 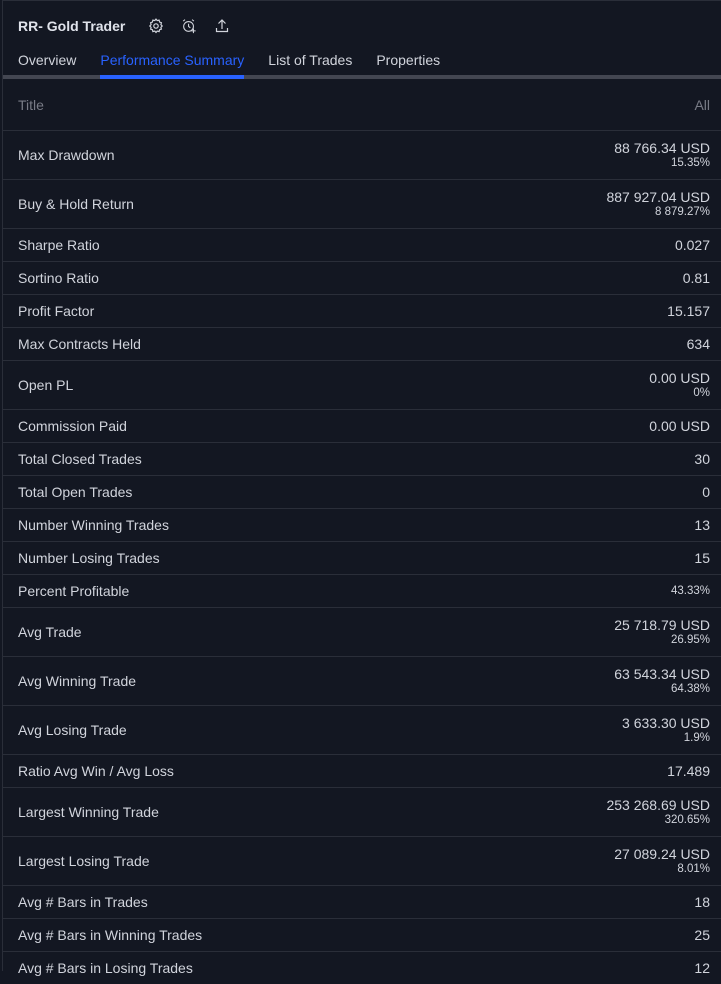 What do you see at coordinates (696, 278) in the screenshot?
I see `metric-main-value: 0.81` at bounding box center [696, 278].